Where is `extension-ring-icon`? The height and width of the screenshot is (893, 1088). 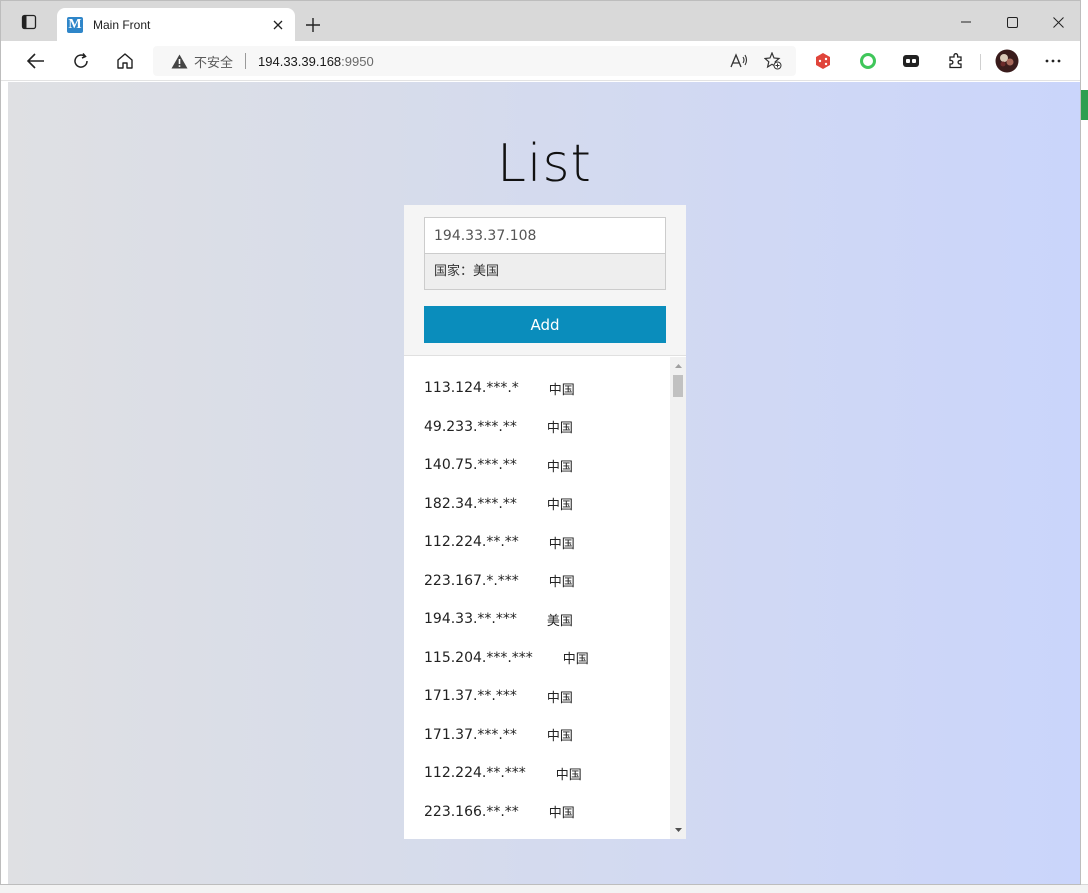
extension-ring-icon is located at coordinates (868, 61).